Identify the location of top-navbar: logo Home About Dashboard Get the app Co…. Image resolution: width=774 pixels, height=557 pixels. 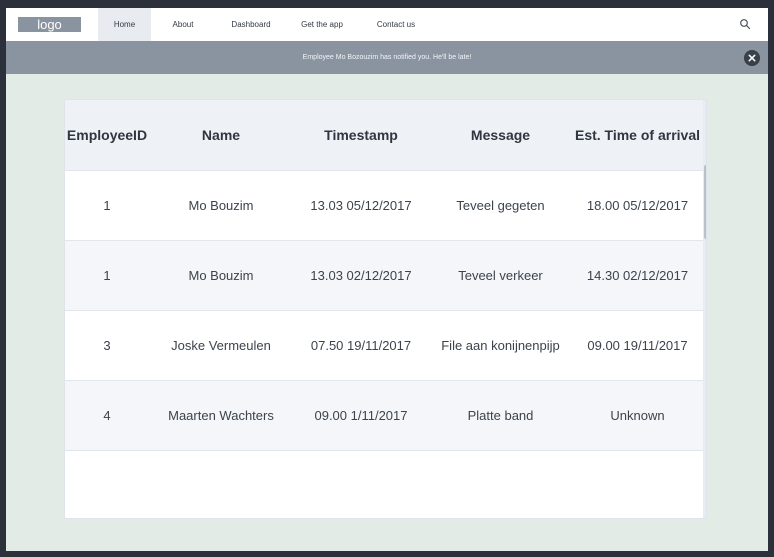
(387, 24).